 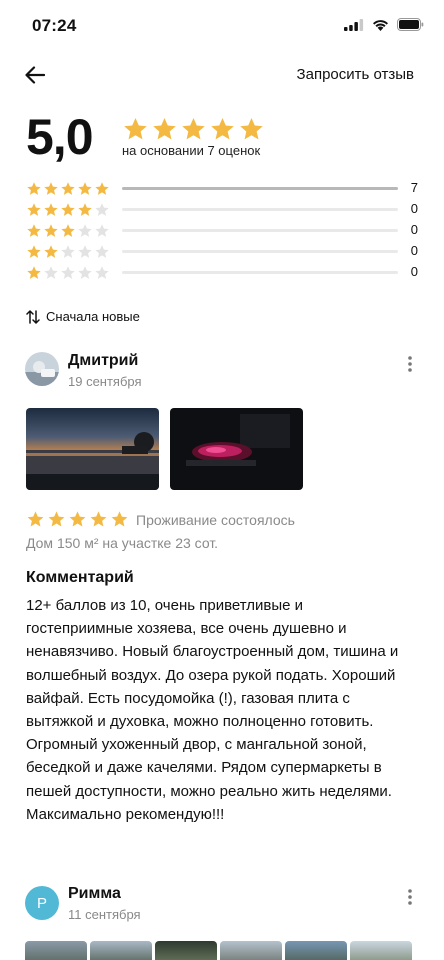 What do you see at coordinates (80, 577) in the screenshot?
I see `comment-title: Комментарий` at bounding box center [80, 577].